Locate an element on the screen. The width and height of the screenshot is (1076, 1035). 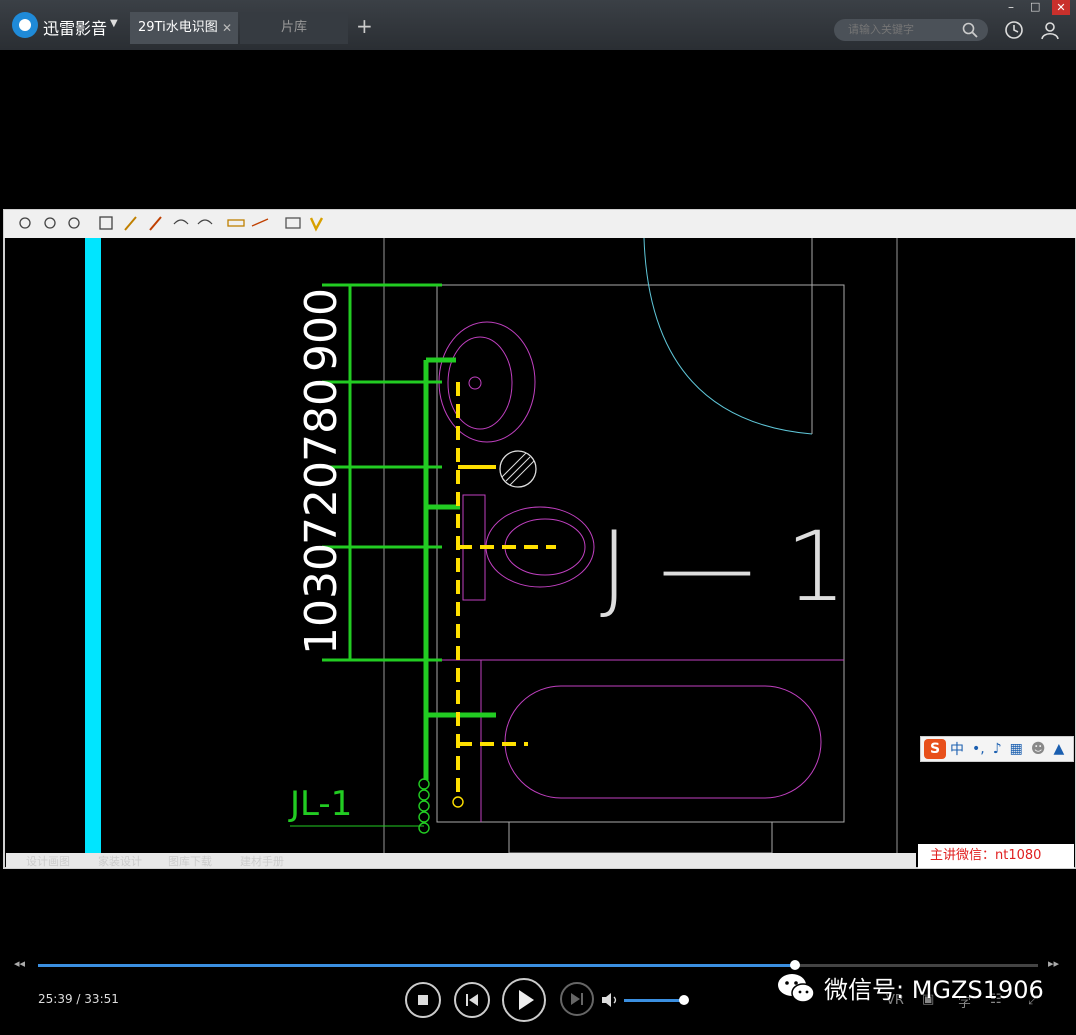
handwritten-label: J — 1 is located at coordinates (723, 567).